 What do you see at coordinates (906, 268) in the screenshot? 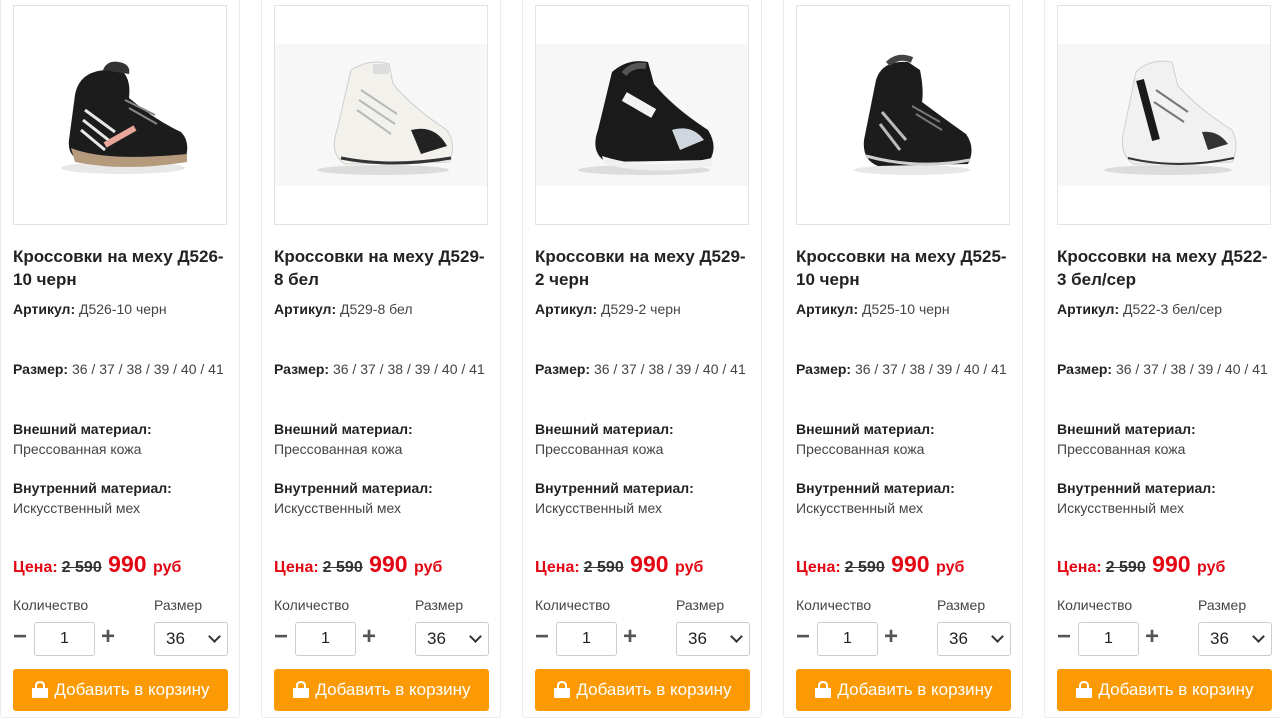
I see `product-title: Кроссовки на меху Д525-10 черн` at bounding box center [906, 268].